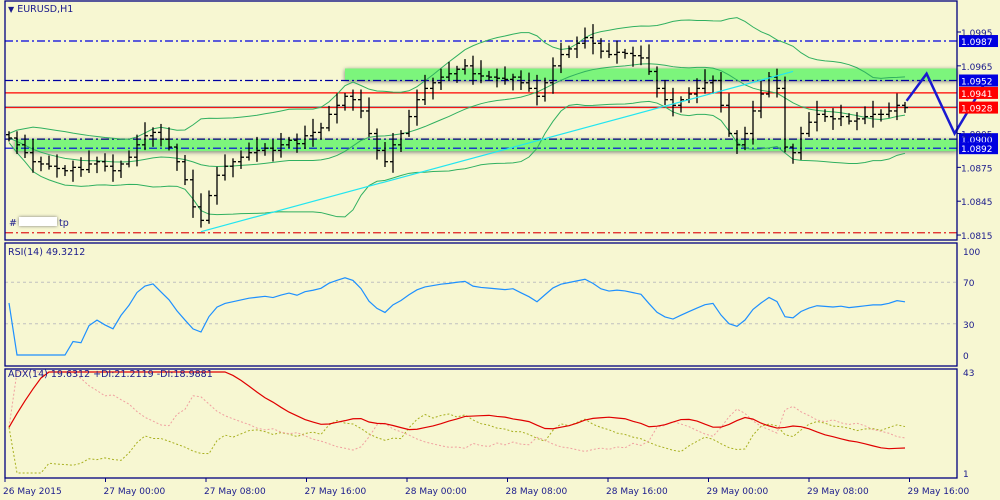 The height and width of the screenshot is (500, 1000). Describe the element at coordinates (135, 492) in the screenshot. I see `time-tick-label: 27 May 00:00` at that location.